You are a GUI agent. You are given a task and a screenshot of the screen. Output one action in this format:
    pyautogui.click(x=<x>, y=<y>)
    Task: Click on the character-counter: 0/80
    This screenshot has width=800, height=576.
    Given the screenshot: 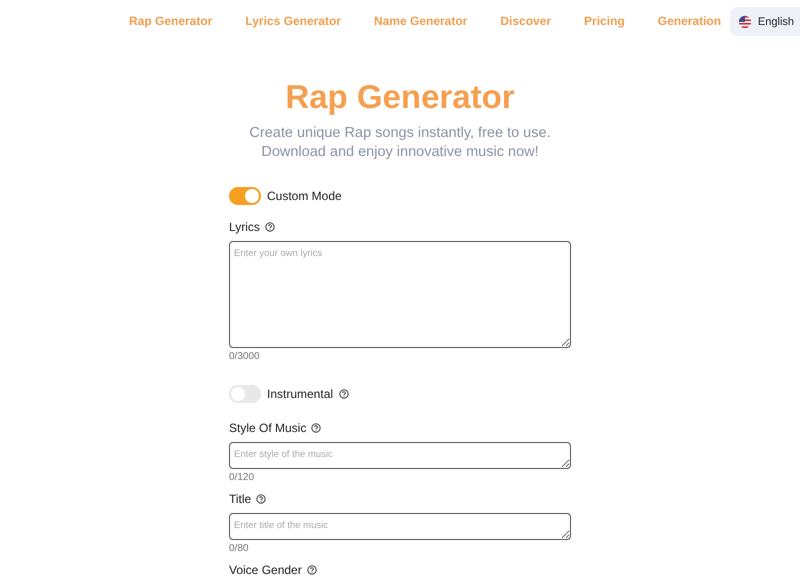 What is the action you would take?
    pyautogui.click(x=239, y=549)
    